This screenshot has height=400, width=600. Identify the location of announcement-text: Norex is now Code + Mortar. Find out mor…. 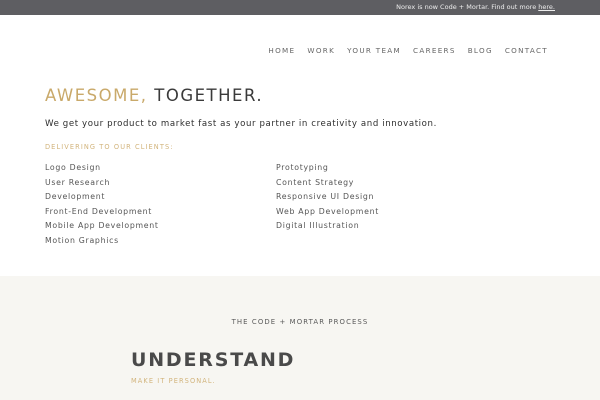
(467, 7).